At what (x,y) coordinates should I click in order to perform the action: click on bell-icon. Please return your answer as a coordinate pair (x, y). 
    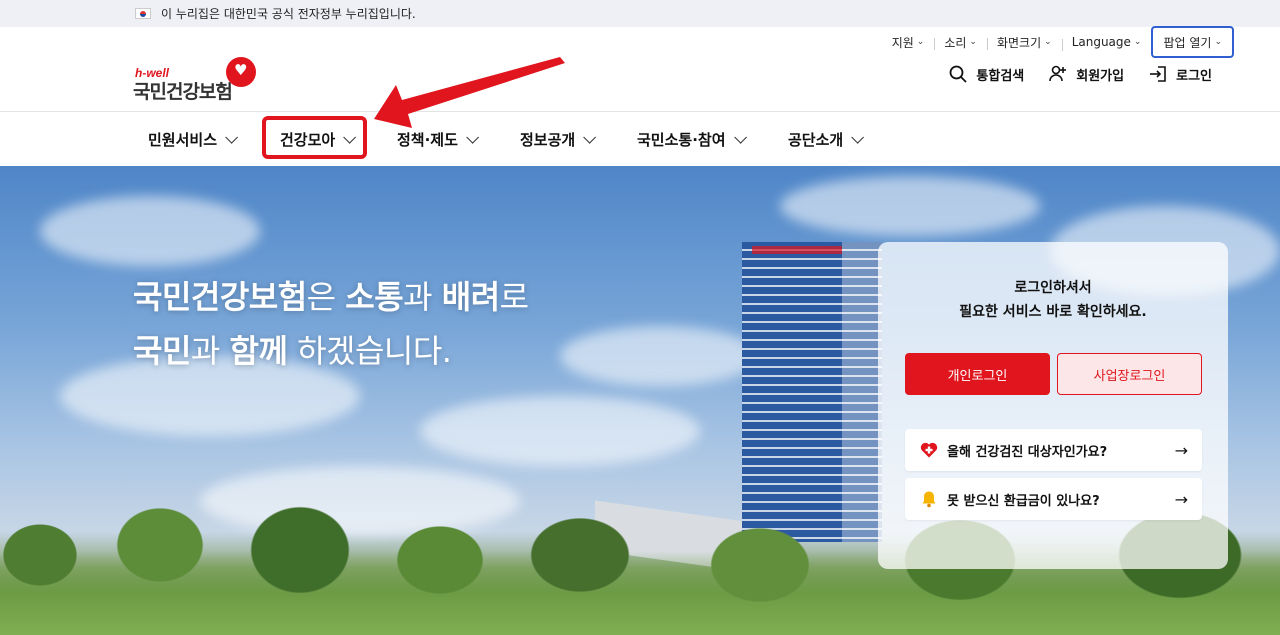
    Looking at the image, I should click on (929, 499).